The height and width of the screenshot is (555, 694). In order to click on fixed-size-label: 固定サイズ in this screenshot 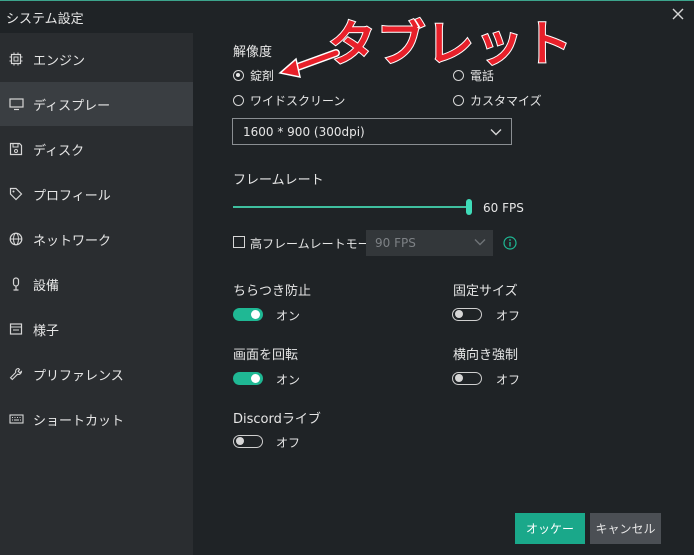, I will do `click(485, 291)`.